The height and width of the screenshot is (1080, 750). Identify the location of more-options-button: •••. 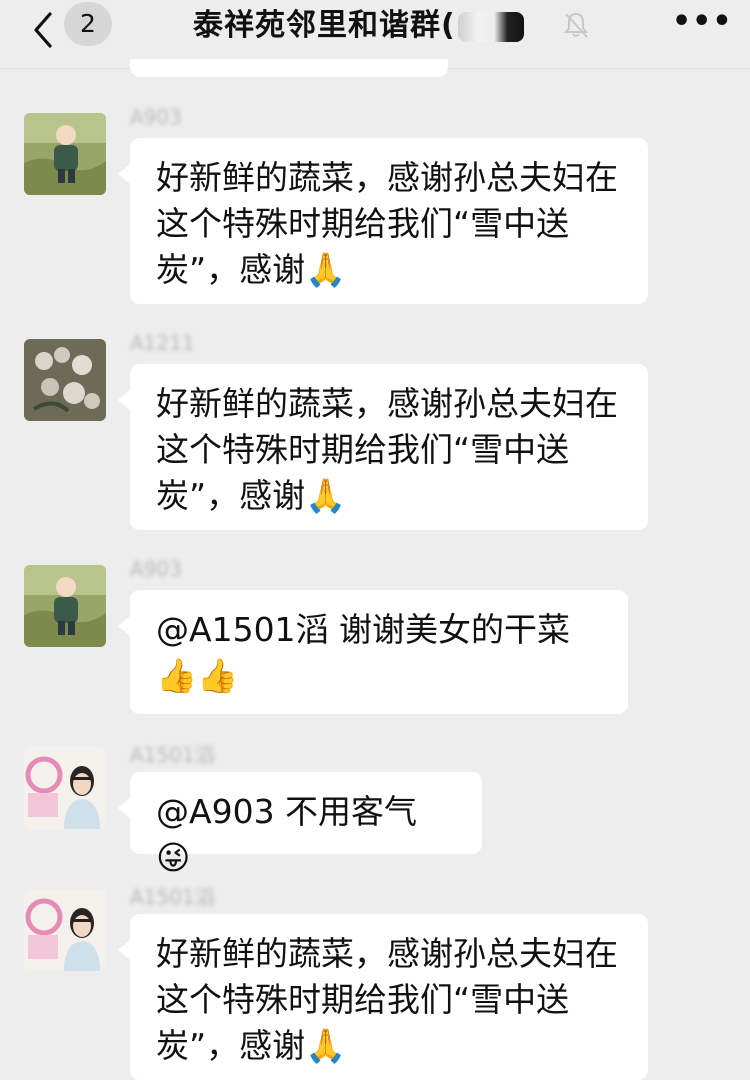
(702, 24).